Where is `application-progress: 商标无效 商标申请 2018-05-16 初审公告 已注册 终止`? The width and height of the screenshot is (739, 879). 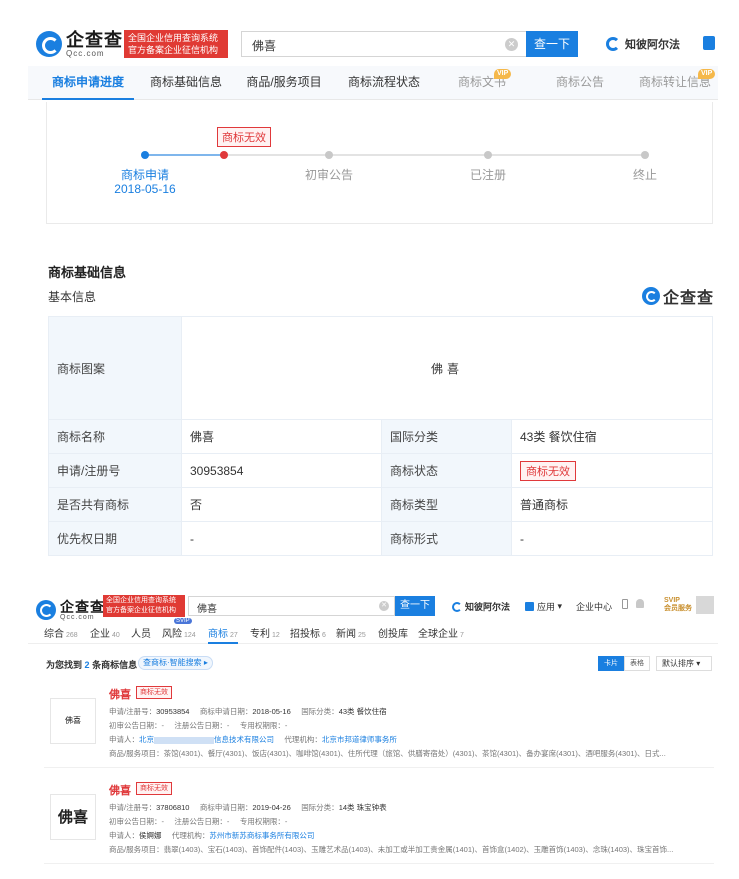
application-progress: 商标无效 商标申请 2018-05-16 初审公告 已注册 终止 is located at coordinates (379, 163).